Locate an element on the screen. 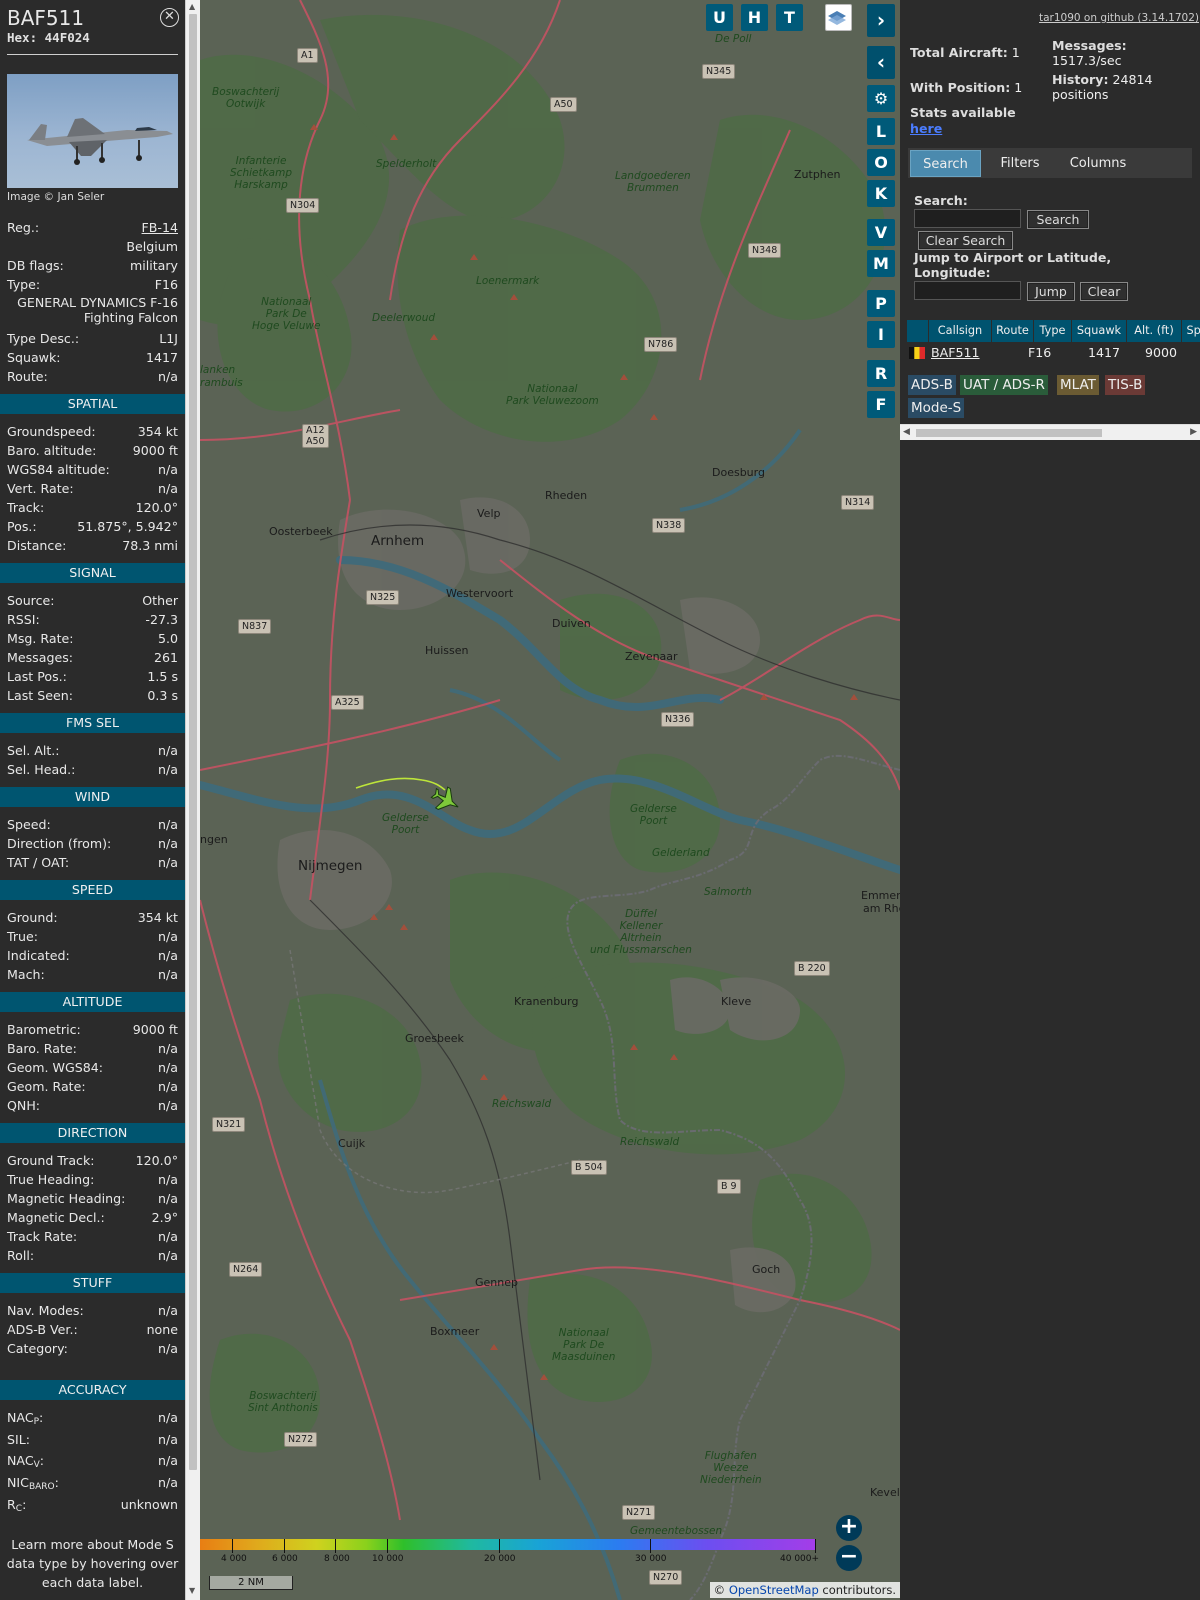  total-aircraft-value: 1 is located at coordinates (1015, 52).